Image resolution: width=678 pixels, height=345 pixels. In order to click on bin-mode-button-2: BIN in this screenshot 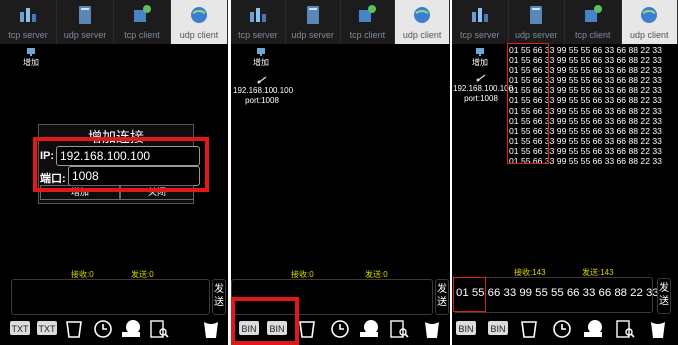, I will do `click(498, 329)`.